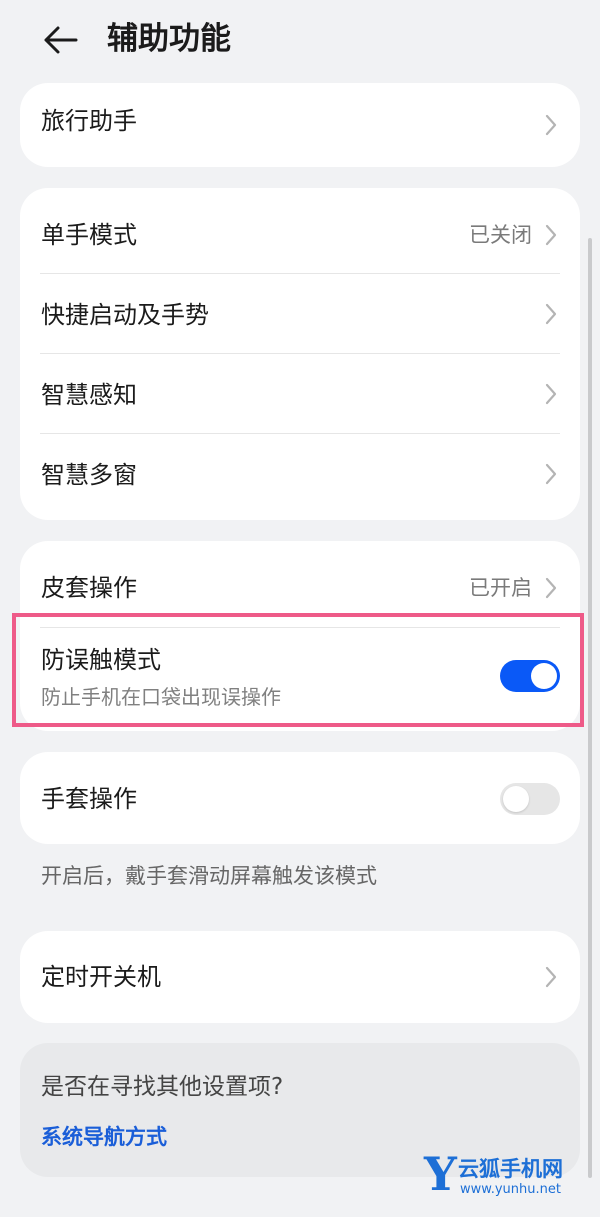 The image size is (600, 1217). Describe the element at coordinates (300, 313) in the screenshot. I see `list-item-shortcut-gestures: 快捷启动及手势` at that location.